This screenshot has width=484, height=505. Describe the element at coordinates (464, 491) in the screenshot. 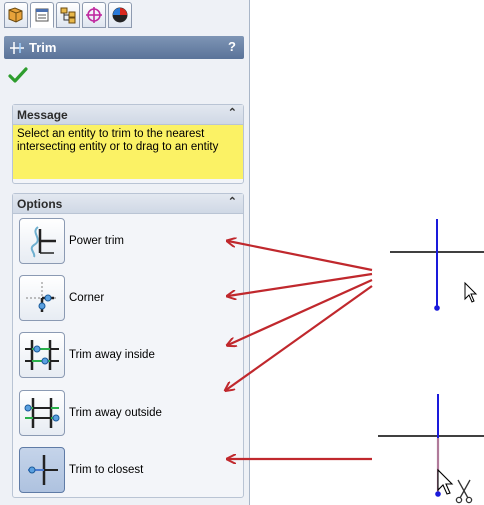

I see `scissors-icon` at that location.